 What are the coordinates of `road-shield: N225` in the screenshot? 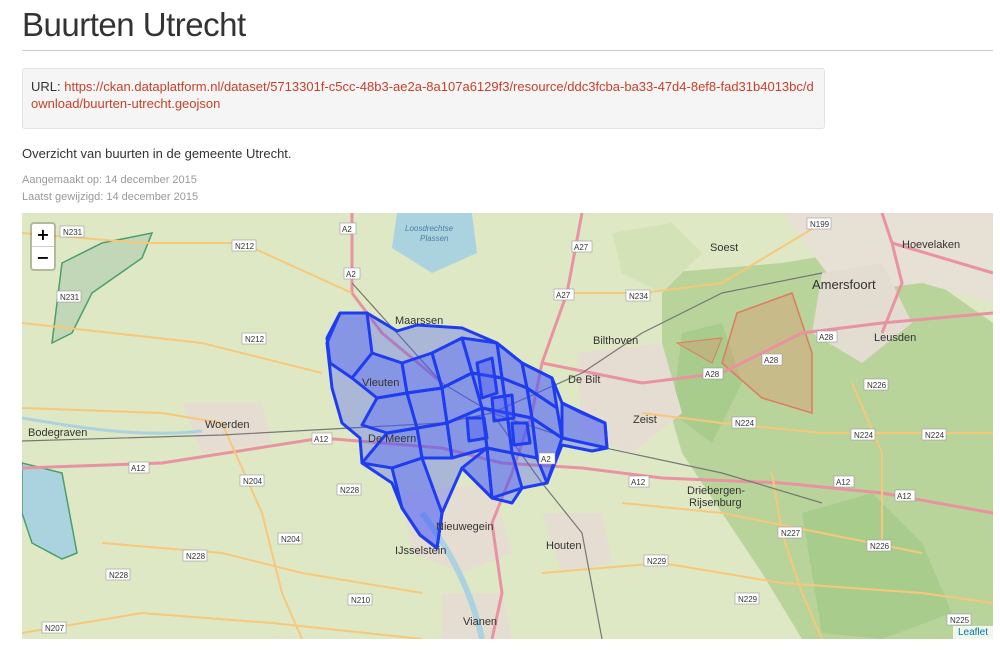 It's located at (959, 619).